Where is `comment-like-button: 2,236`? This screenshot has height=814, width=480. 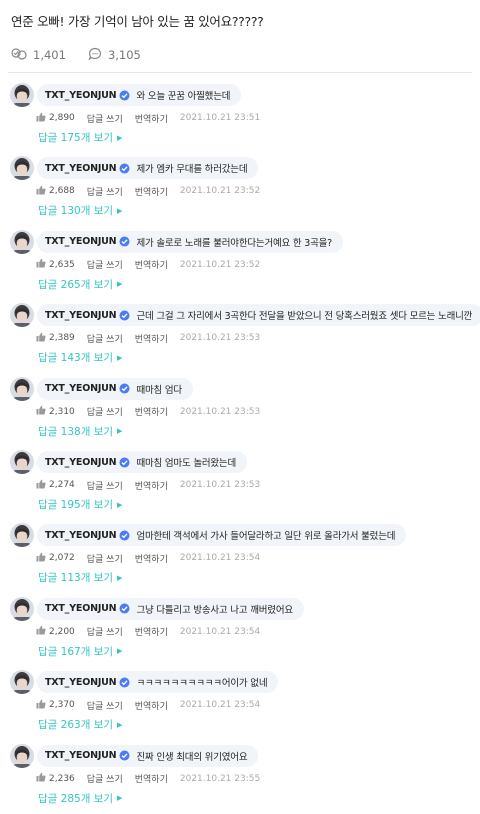 comment-like-button: 2,236 is located at coordinates (55, 778).